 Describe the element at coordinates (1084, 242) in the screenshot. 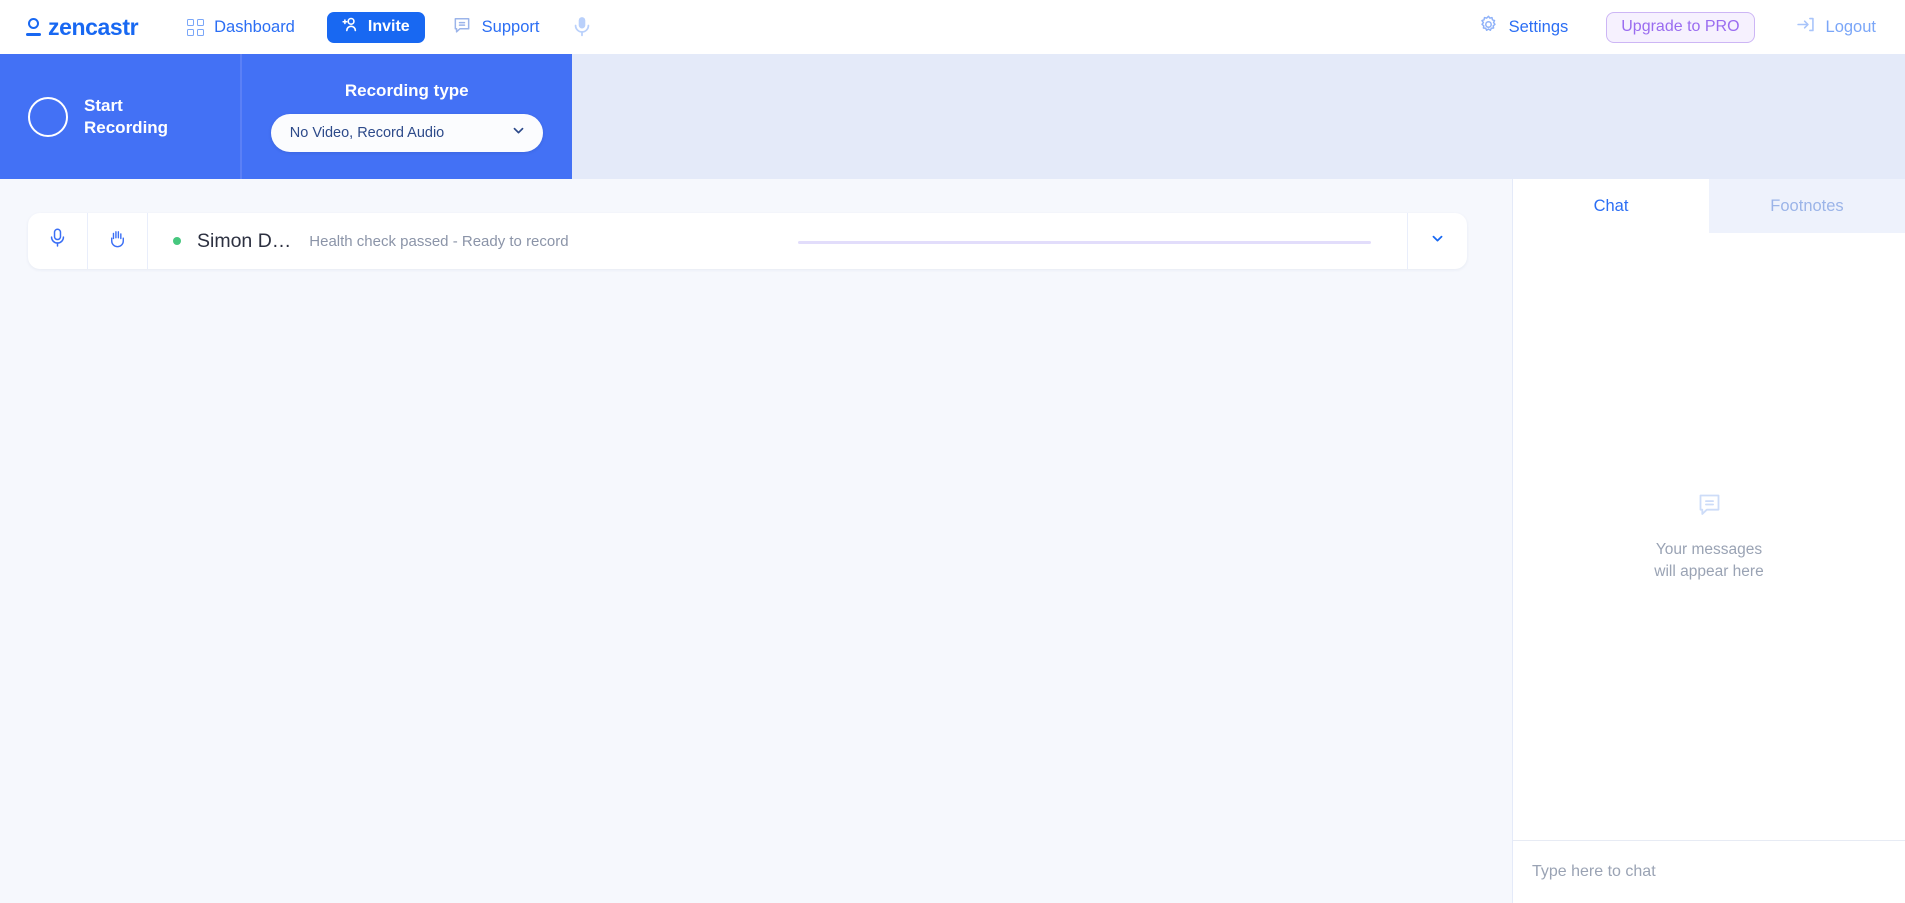

I see `audio-level-meter` at that location.